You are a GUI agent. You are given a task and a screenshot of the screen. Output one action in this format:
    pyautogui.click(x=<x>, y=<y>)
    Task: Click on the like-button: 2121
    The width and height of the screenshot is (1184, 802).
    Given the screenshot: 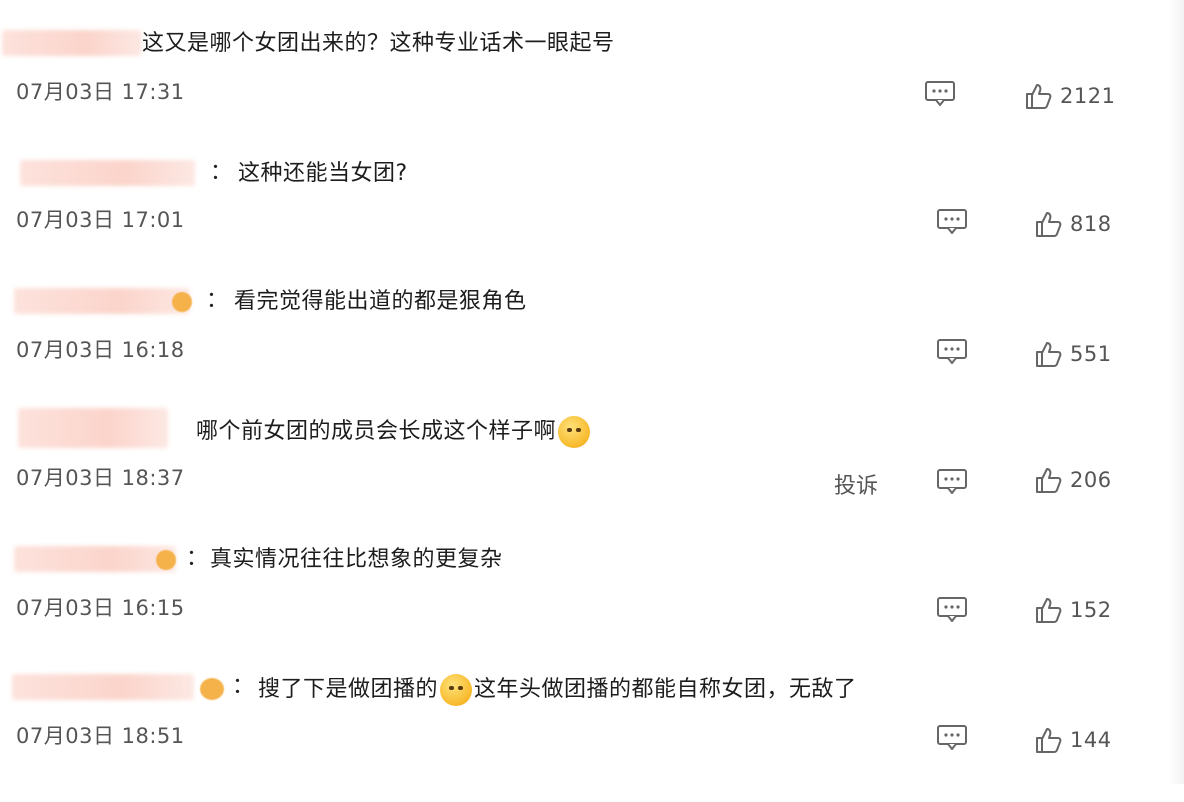 What is the action you would take?
    pyautogui.click(x=1069, y=96)
    